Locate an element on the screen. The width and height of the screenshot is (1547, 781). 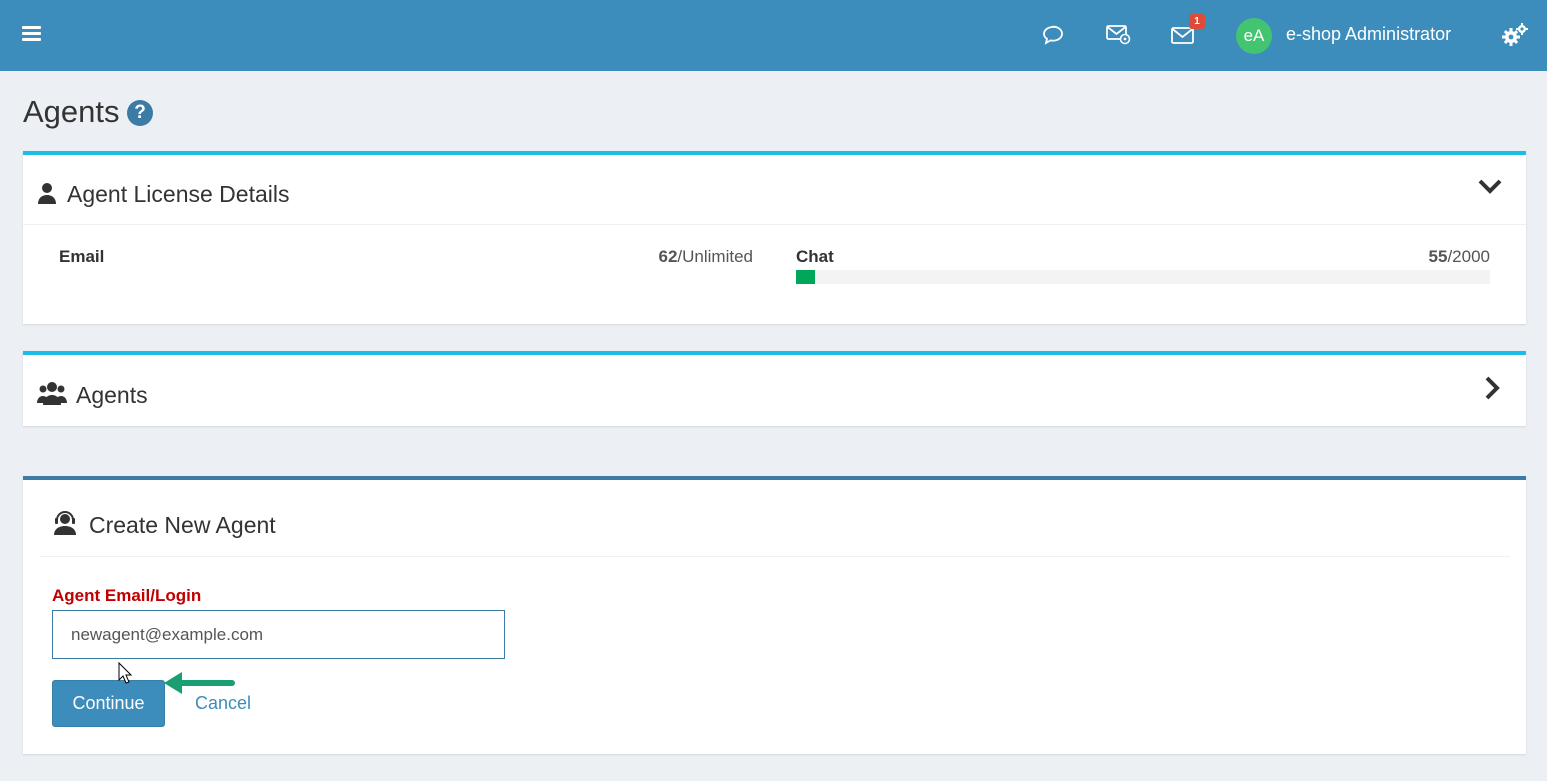
headset-agent-icon is located at coordinates (65, 524).